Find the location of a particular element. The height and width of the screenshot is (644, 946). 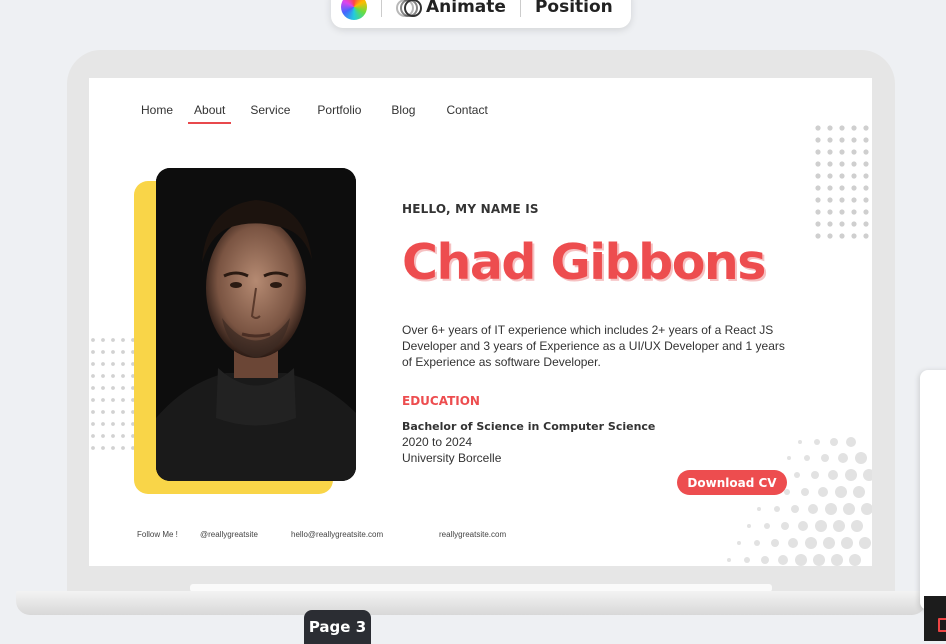

animate-icon is located at coordinates (409, 8).